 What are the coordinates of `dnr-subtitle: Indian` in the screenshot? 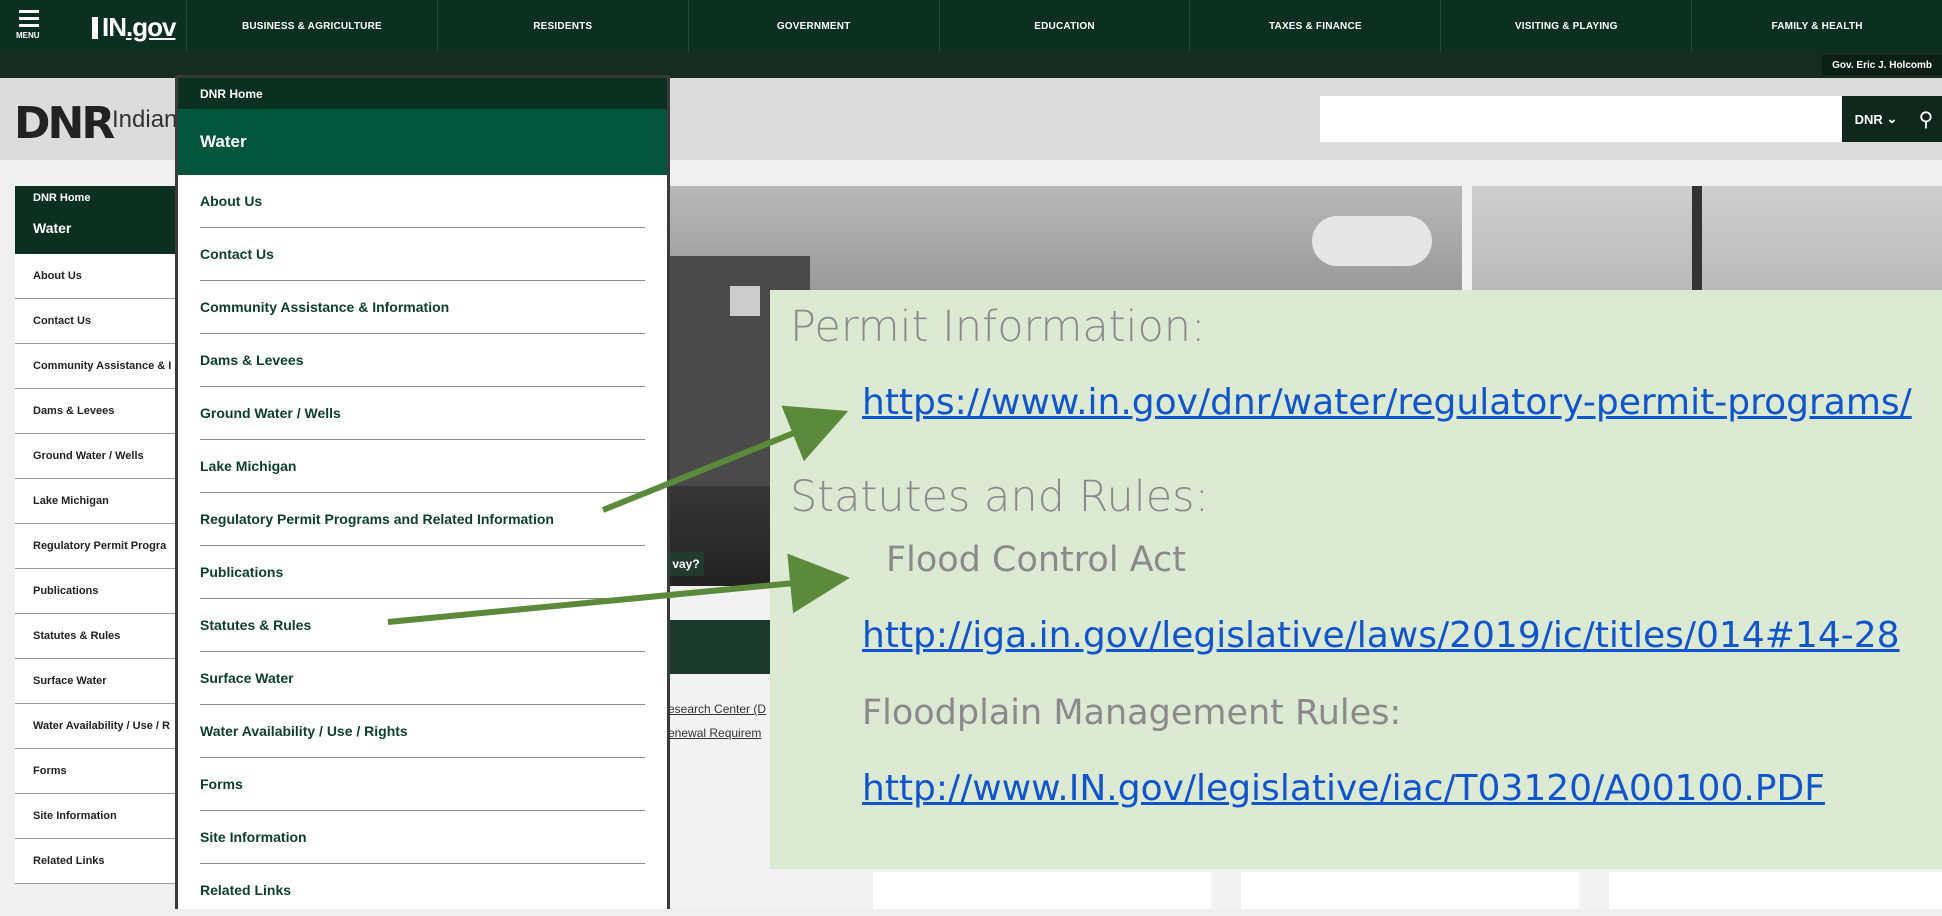 It's located at (145, 119).